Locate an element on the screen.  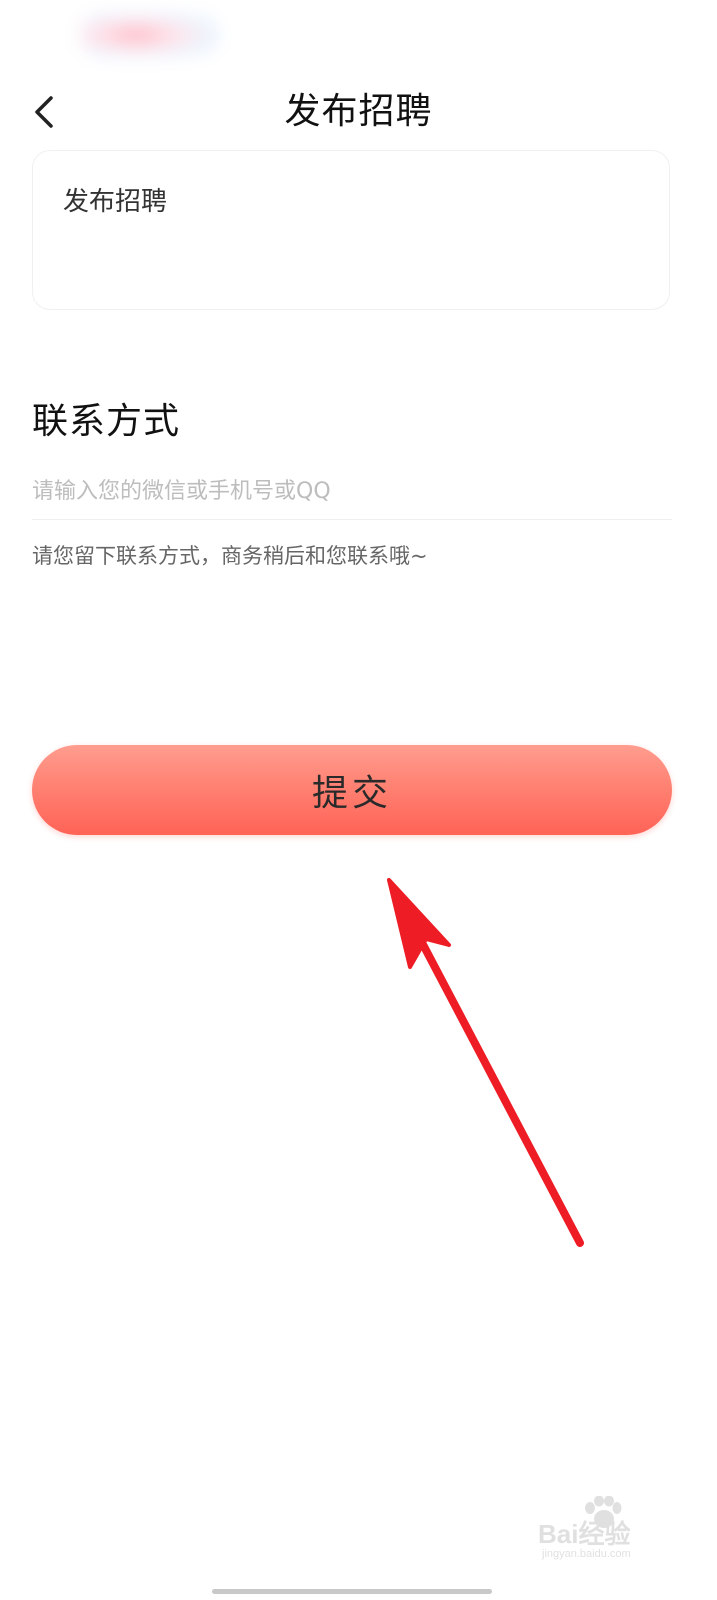
watermark-logo: Bai经验 jingyan.baidu.com is located at coordinates (618, 1531).